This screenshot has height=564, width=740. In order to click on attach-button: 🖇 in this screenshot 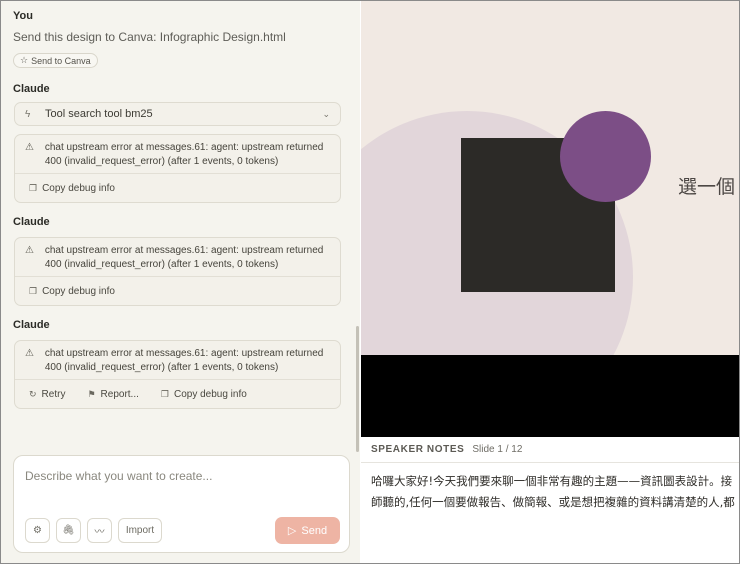, I will do `click(68, 530)`.